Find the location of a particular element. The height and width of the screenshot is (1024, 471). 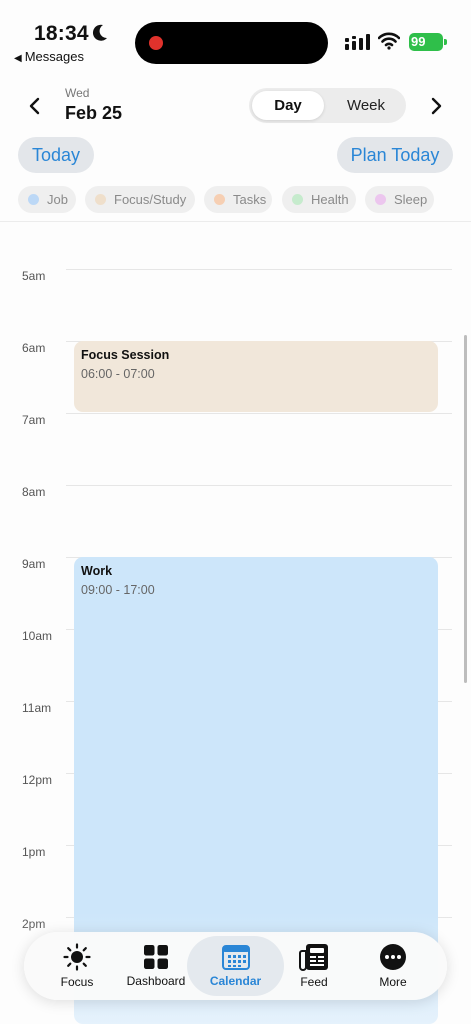

newspaper-icon is located at coordinates (313, 957).